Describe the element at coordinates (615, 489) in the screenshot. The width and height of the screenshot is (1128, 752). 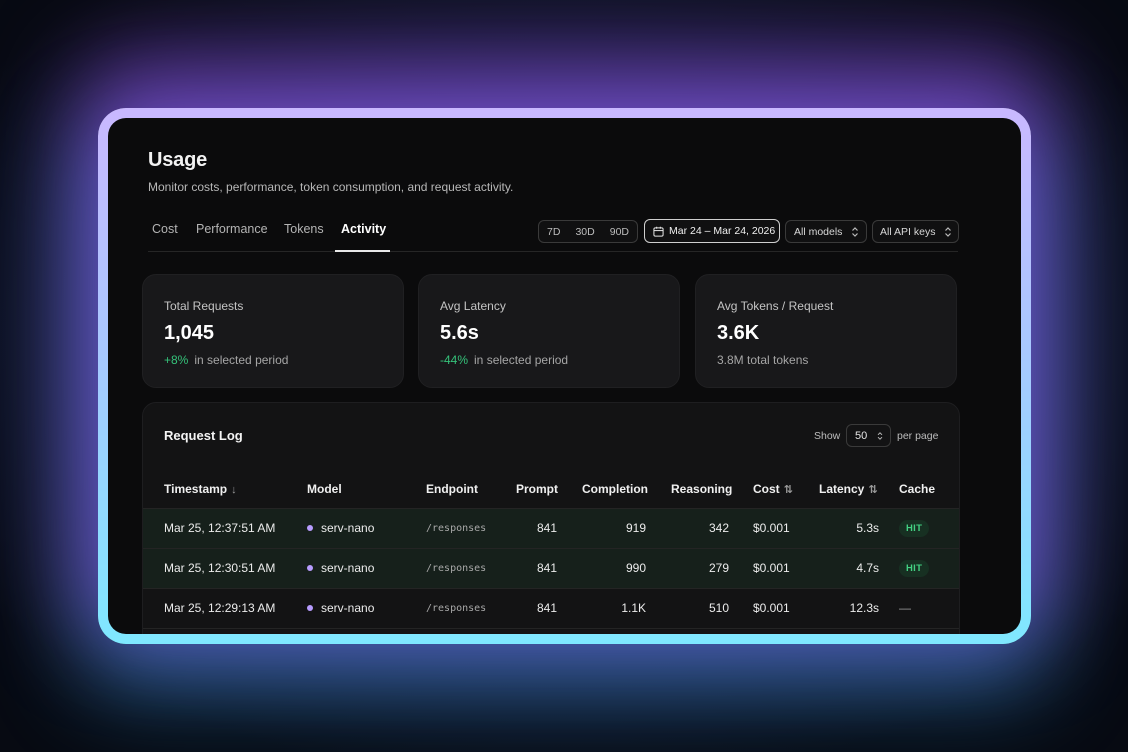
I see `column-header-completion: Completion` at that location.